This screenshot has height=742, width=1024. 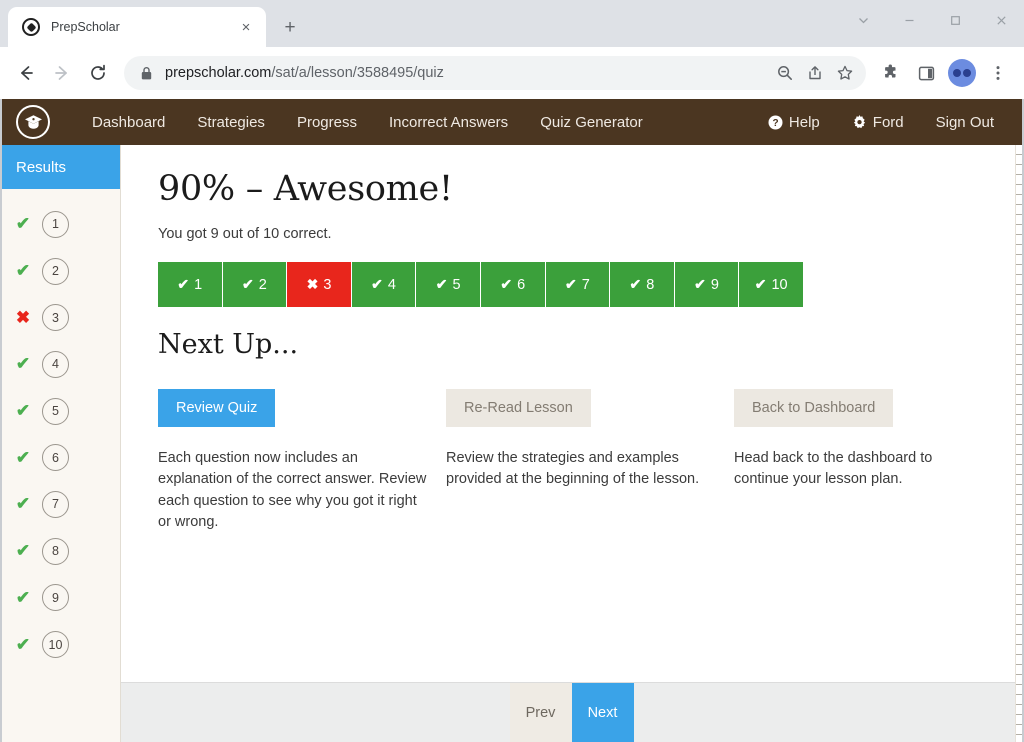 I want to click on sidebar-item-q8: ✔ 8, so click(x=61, y=551).